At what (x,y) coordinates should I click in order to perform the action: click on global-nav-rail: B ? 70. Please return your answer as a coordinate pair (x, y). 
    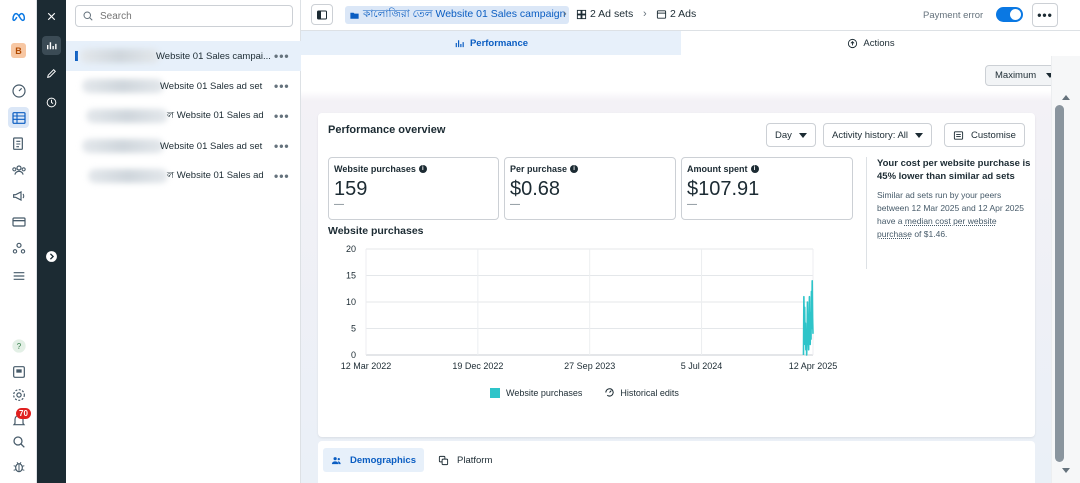
    Looking at the image, I should click on (18, 241).